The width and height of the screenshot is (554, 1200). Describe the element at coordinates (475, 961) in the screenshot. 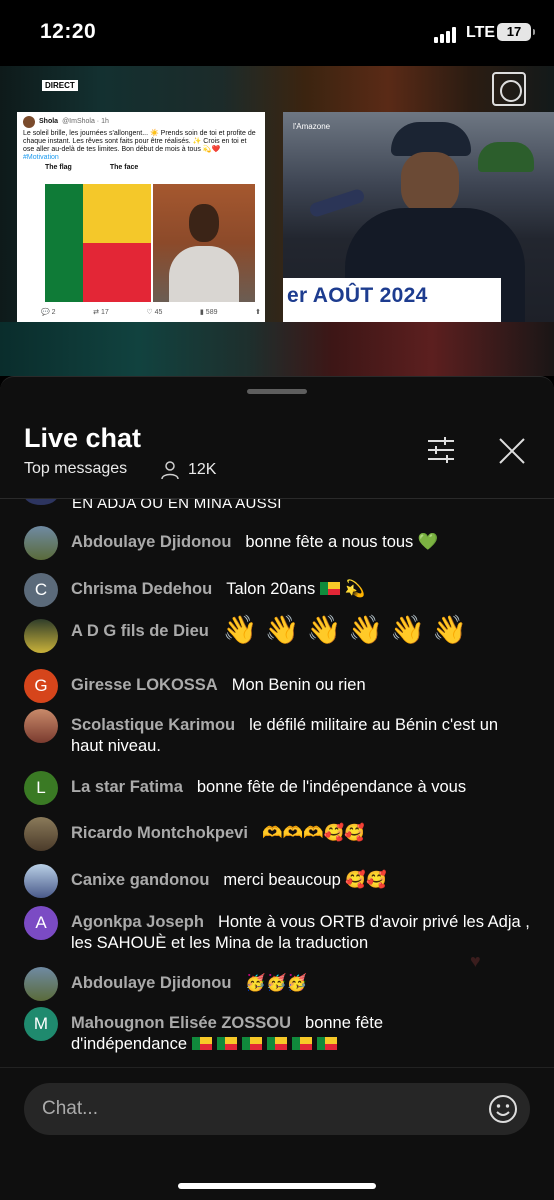

I see `floating-heart-icon: ♥` at that location.